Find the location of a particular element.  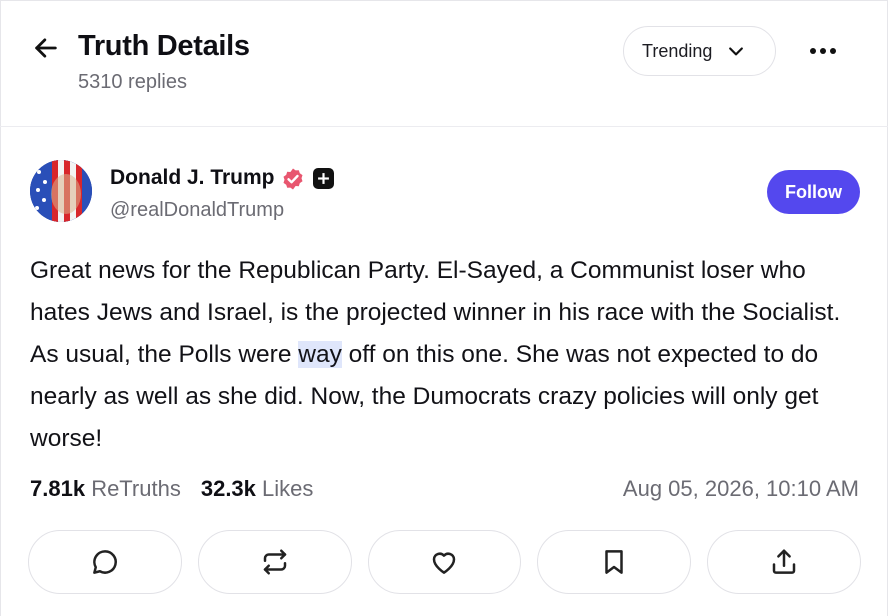

retruth-icon is located at coordinates (274, 562).